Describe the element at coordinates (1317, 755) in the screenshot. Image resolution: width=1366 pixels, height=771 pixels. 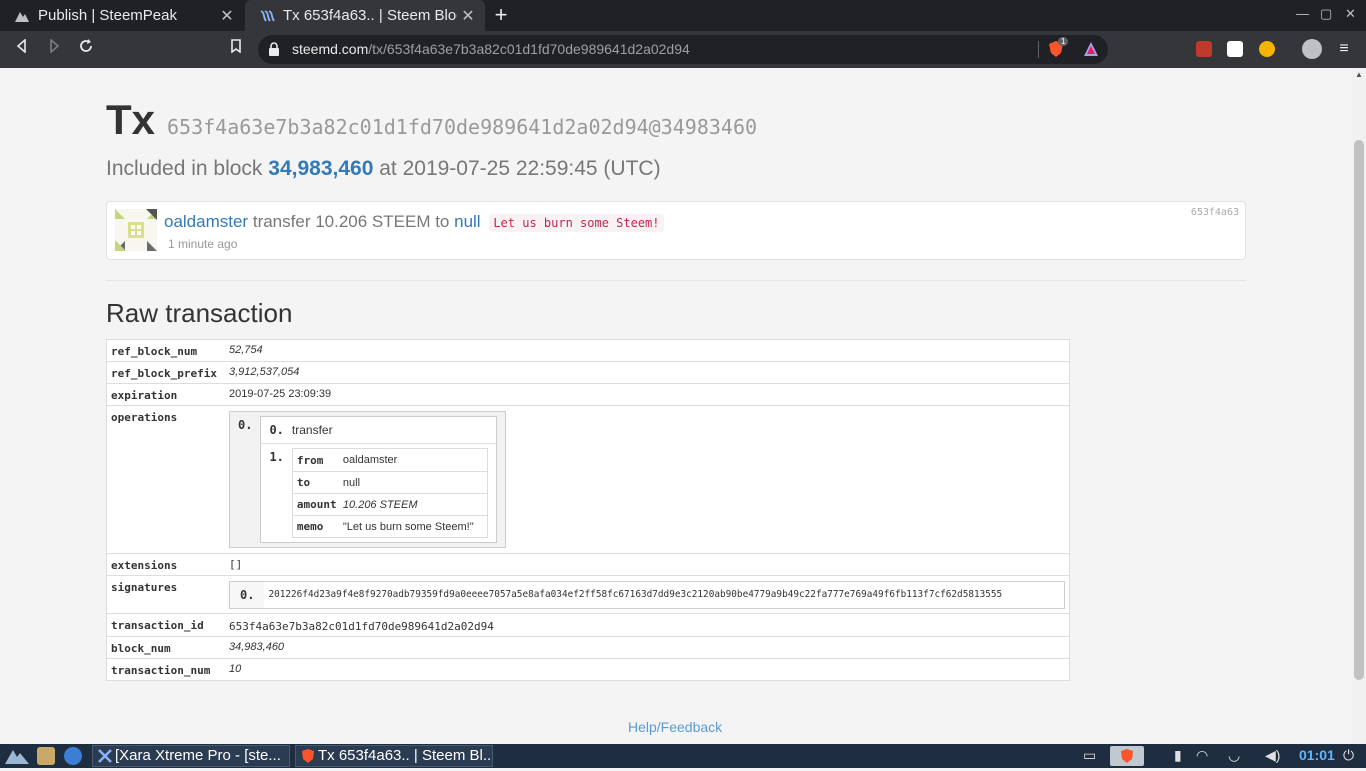
I see `clock: 01:01` at that location.